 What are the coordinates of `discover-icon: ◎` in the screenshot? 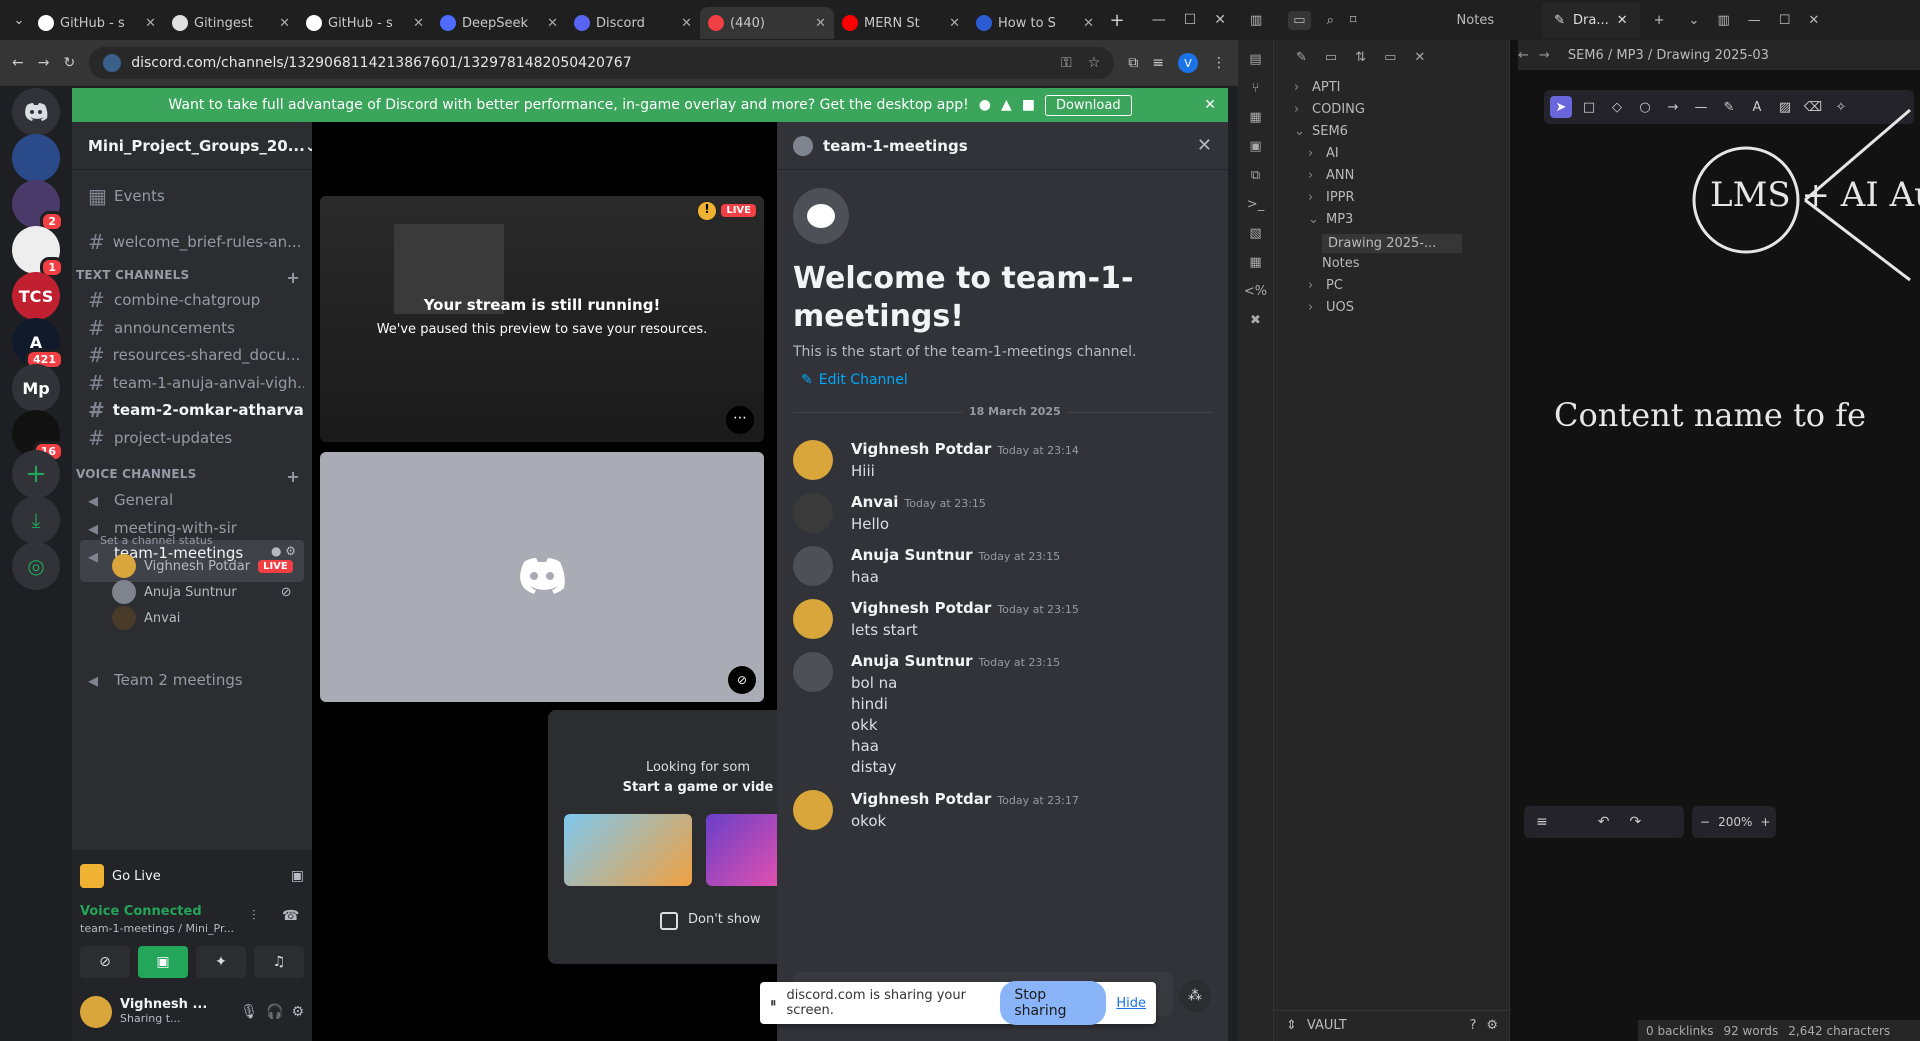 It's located at (36, 566).